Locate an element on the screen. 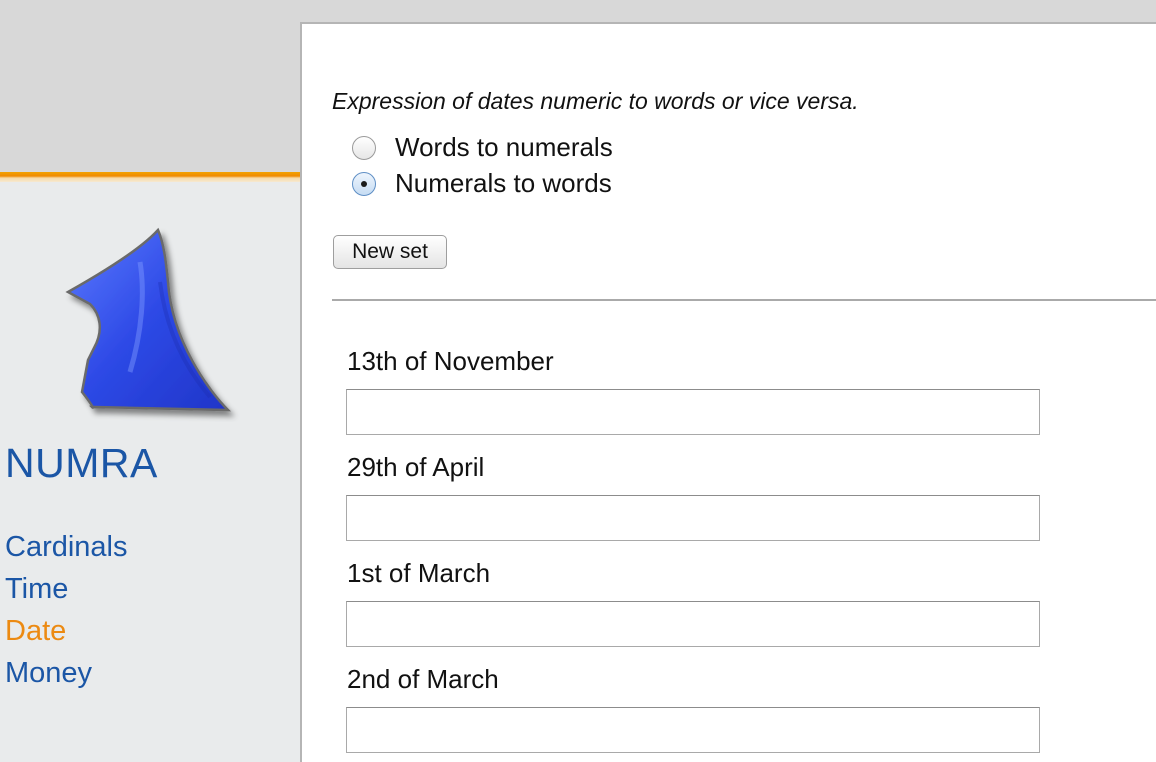 The image size is (1156, 762). sidebar-item-cardinals: Cardinals is located at coordinates (66, 547).